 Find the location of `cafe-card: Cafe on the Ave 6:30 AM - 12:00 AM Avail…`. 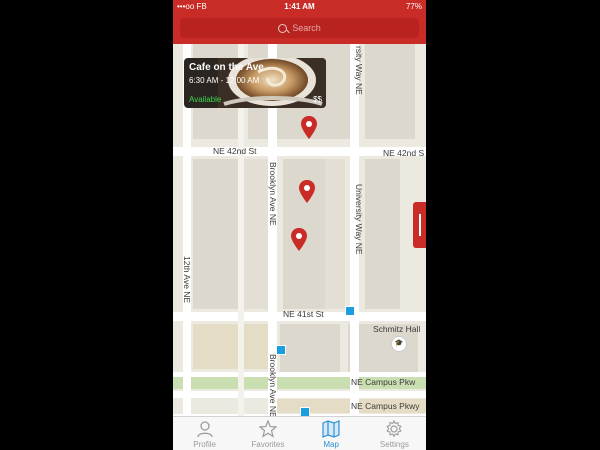

cafe-card: Cafe on the Ave 6:30 AM - 12:00 AM Avail… is located at coordinates (255, 83).